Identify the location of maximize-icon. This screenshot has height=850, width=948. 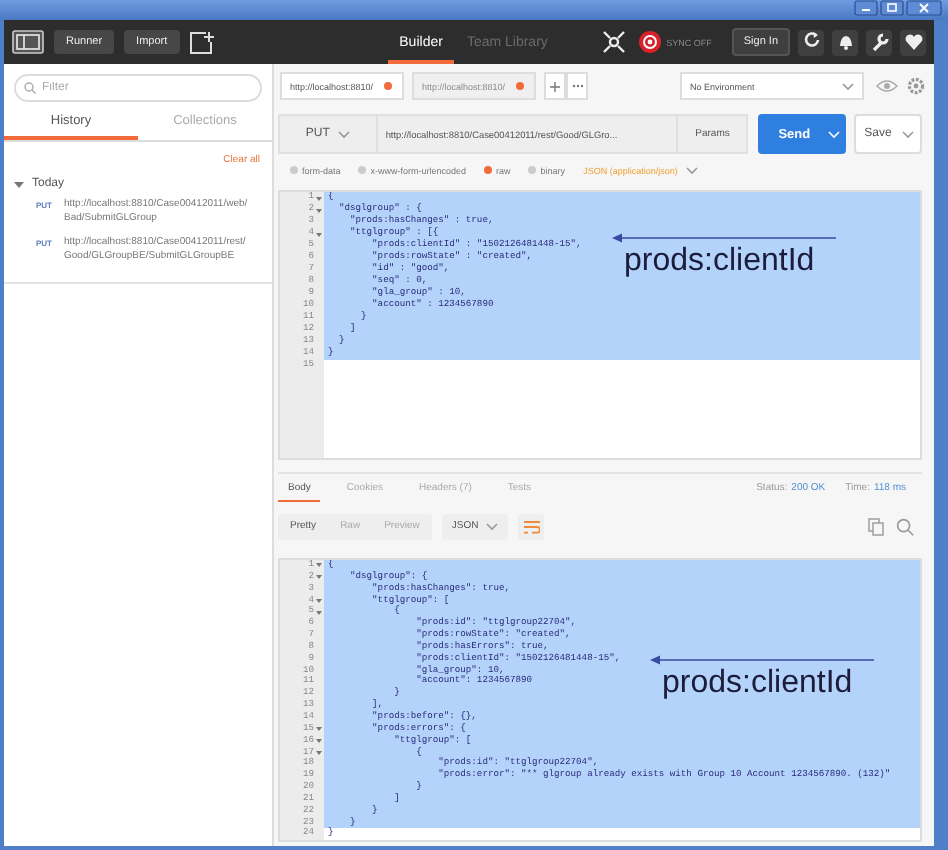
(892, 8).